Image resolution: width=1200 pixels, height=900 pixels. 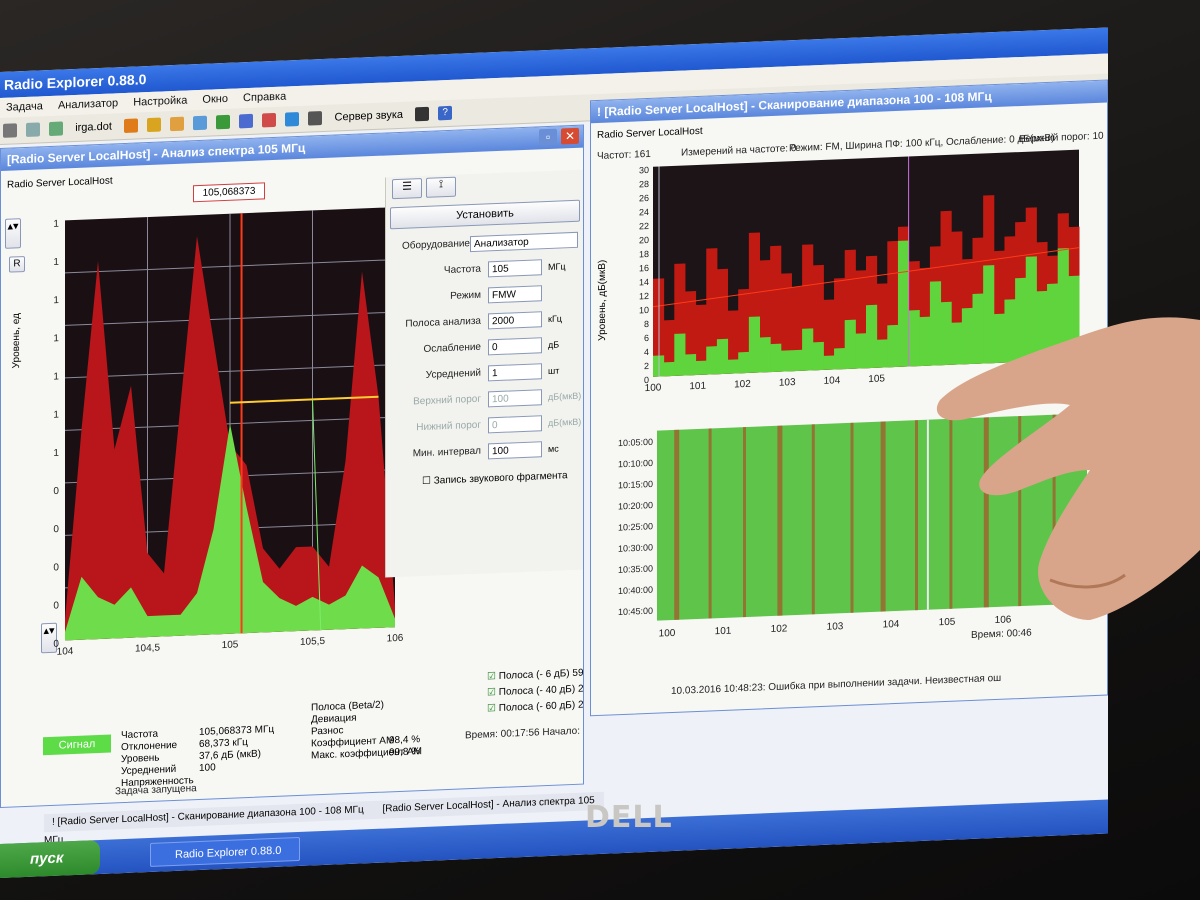 What do you see at coordinates (230, 645) in the screenshot?
I see `x-tick-label: 105` at bounding box center [230, 645].